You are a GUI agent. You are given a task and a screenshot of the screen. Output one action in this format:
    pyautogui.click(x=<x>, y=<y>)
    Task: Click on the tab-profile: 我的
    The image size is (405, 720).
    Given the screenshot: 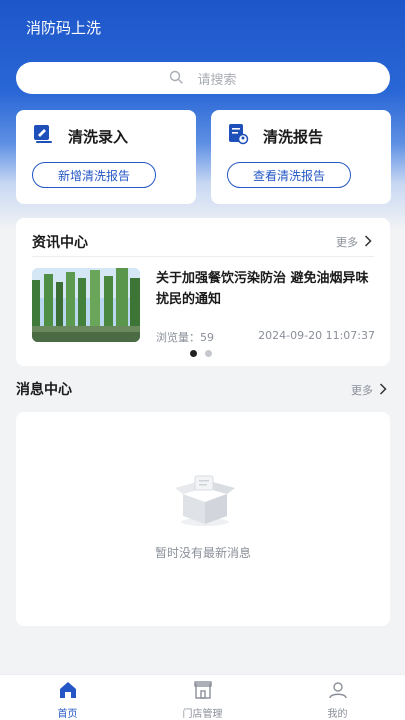 What is the action you would take?
    pyautogui.click(x=337, y=697)
    